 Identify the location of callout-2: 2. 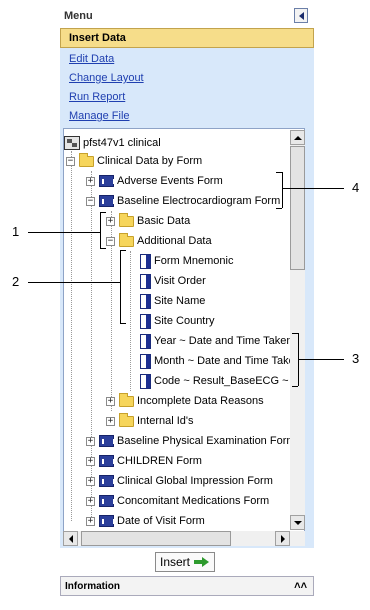
(16, 281).